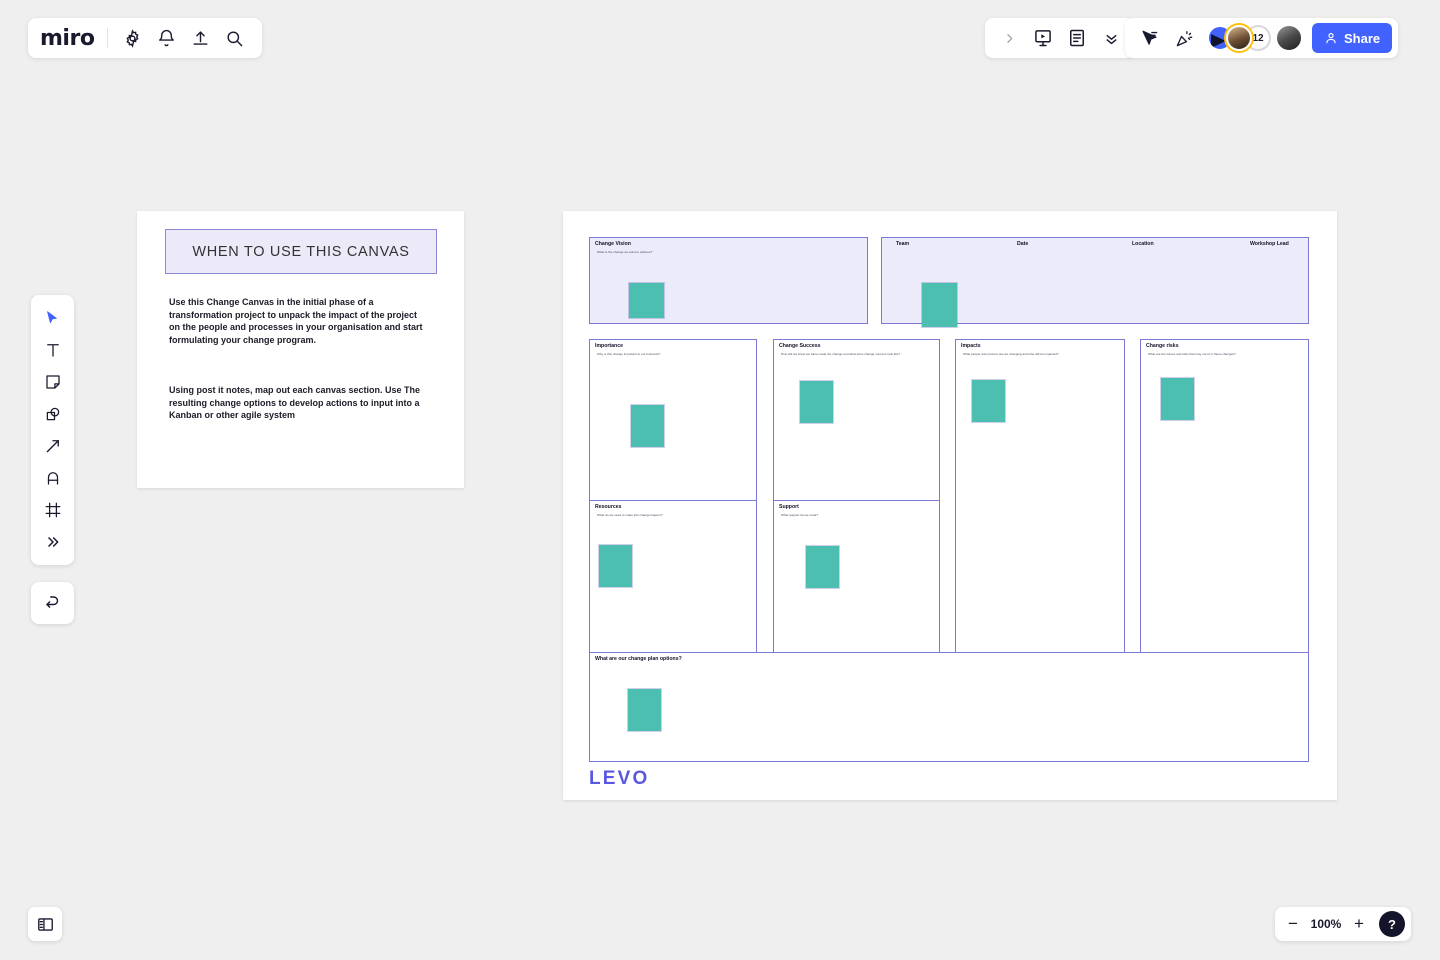  I want to click on search-icon, so click(234, 38).